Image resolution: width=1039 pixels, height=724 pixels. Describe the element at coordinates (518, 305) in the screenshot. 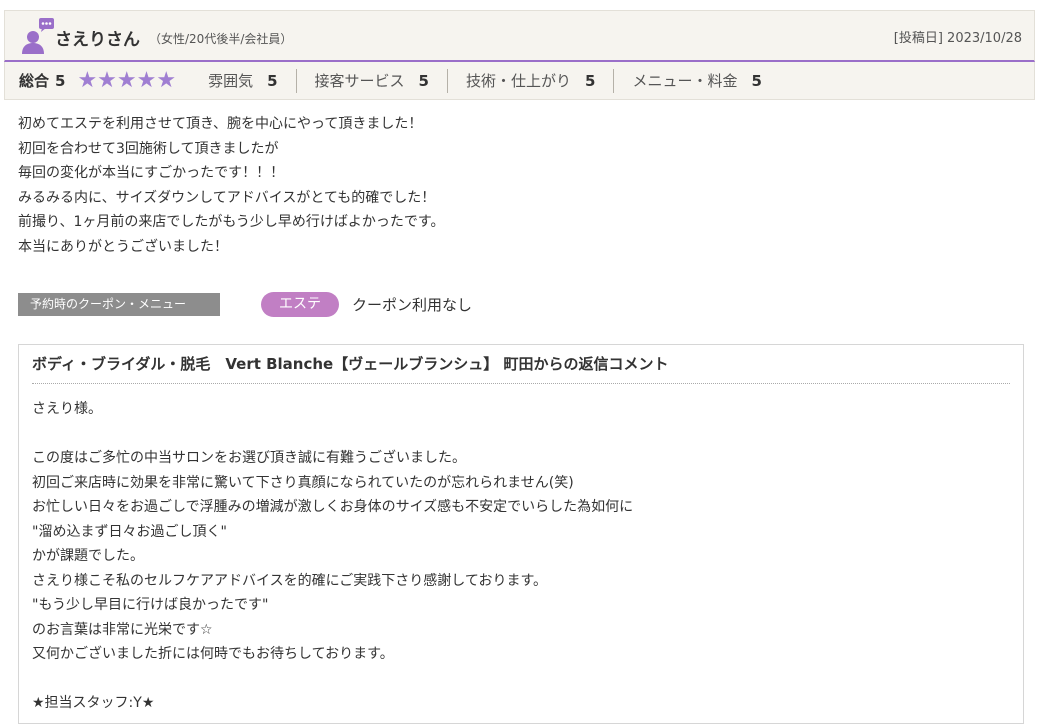

I see `coupon-row: 予約時のクーポン・メニュー エステ クーポン利用なし` at that location.